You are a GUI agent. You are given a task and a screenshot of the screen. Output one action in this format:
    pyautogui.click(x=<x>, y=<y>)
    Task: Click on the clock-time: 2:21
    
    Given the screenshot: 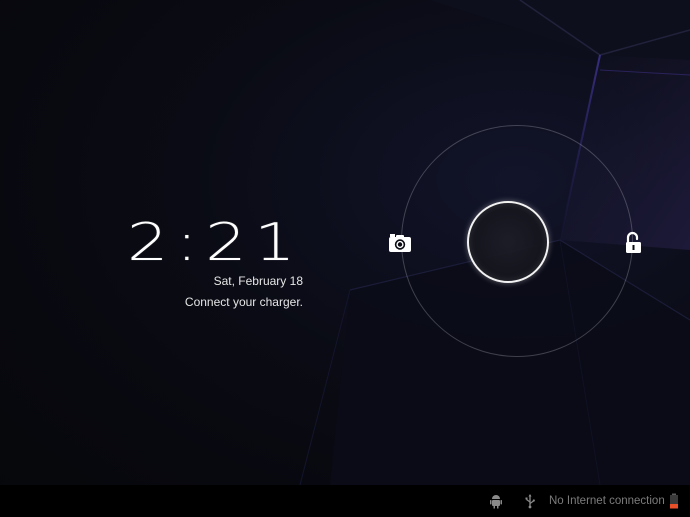 What is the action you would take?
    pyautogui.click(x=215, y=243)
    